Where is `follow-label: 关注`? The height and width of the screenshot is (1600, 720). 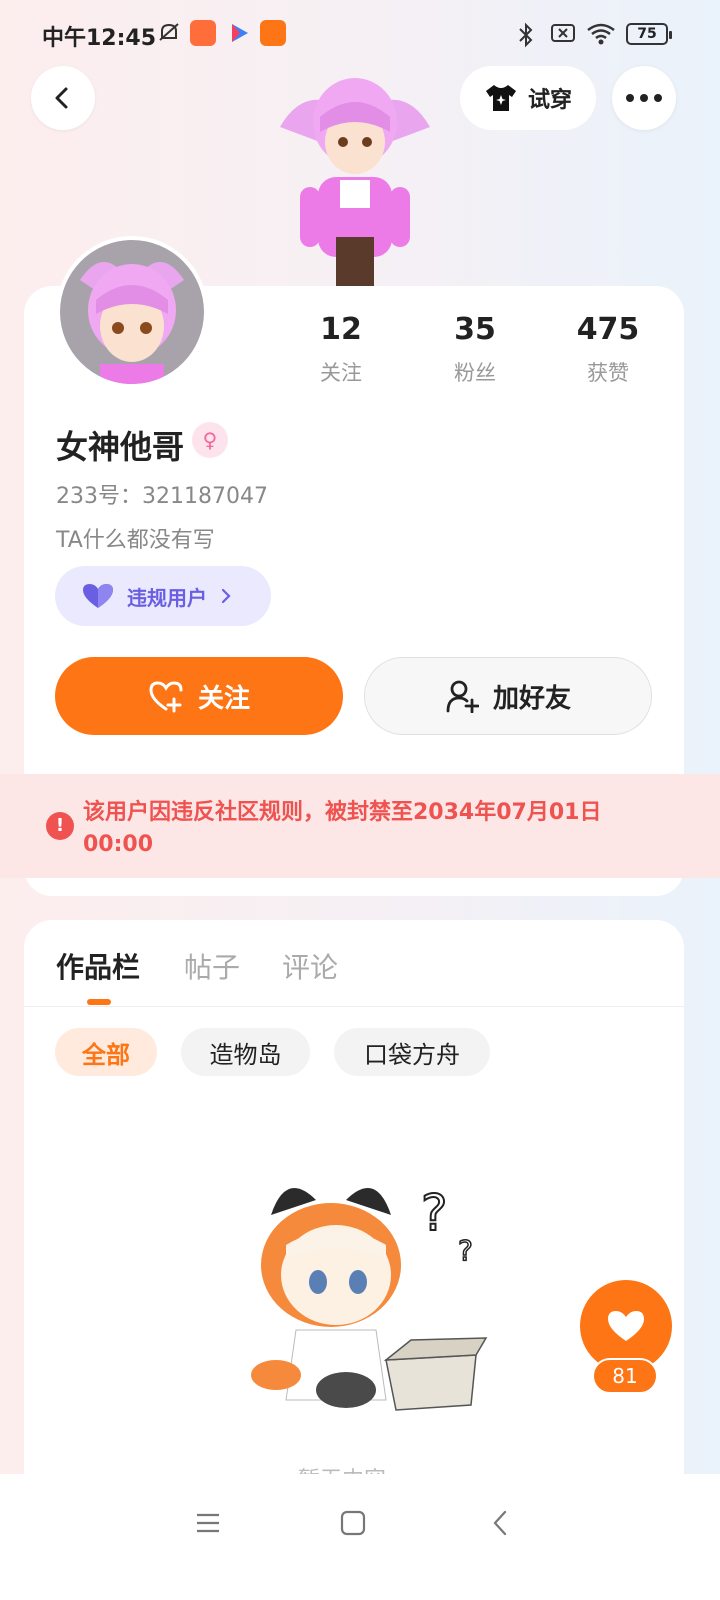 follow-label: 关注 is located at coordinates (223, 698).